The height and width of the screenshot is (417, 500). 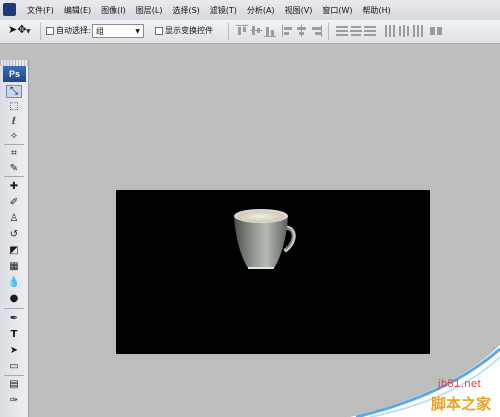 I want to click on crop-tool-icon: ⌗, so click(x=14, y=153).